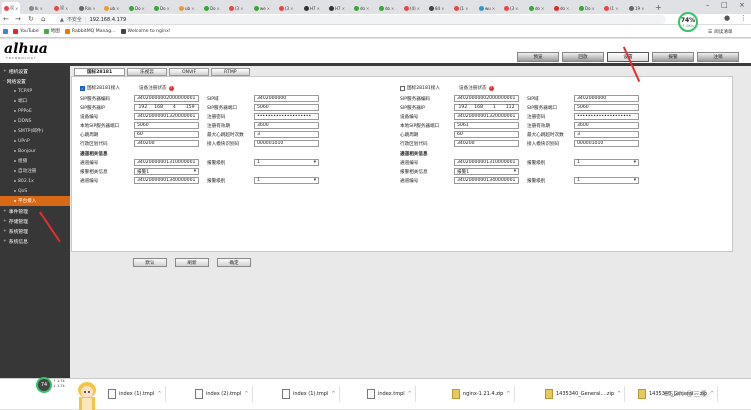  What do you see at coordinates (658, 7) in the screenshot?
I see `new-tab-icon: +` at bounding box center [658, 7].